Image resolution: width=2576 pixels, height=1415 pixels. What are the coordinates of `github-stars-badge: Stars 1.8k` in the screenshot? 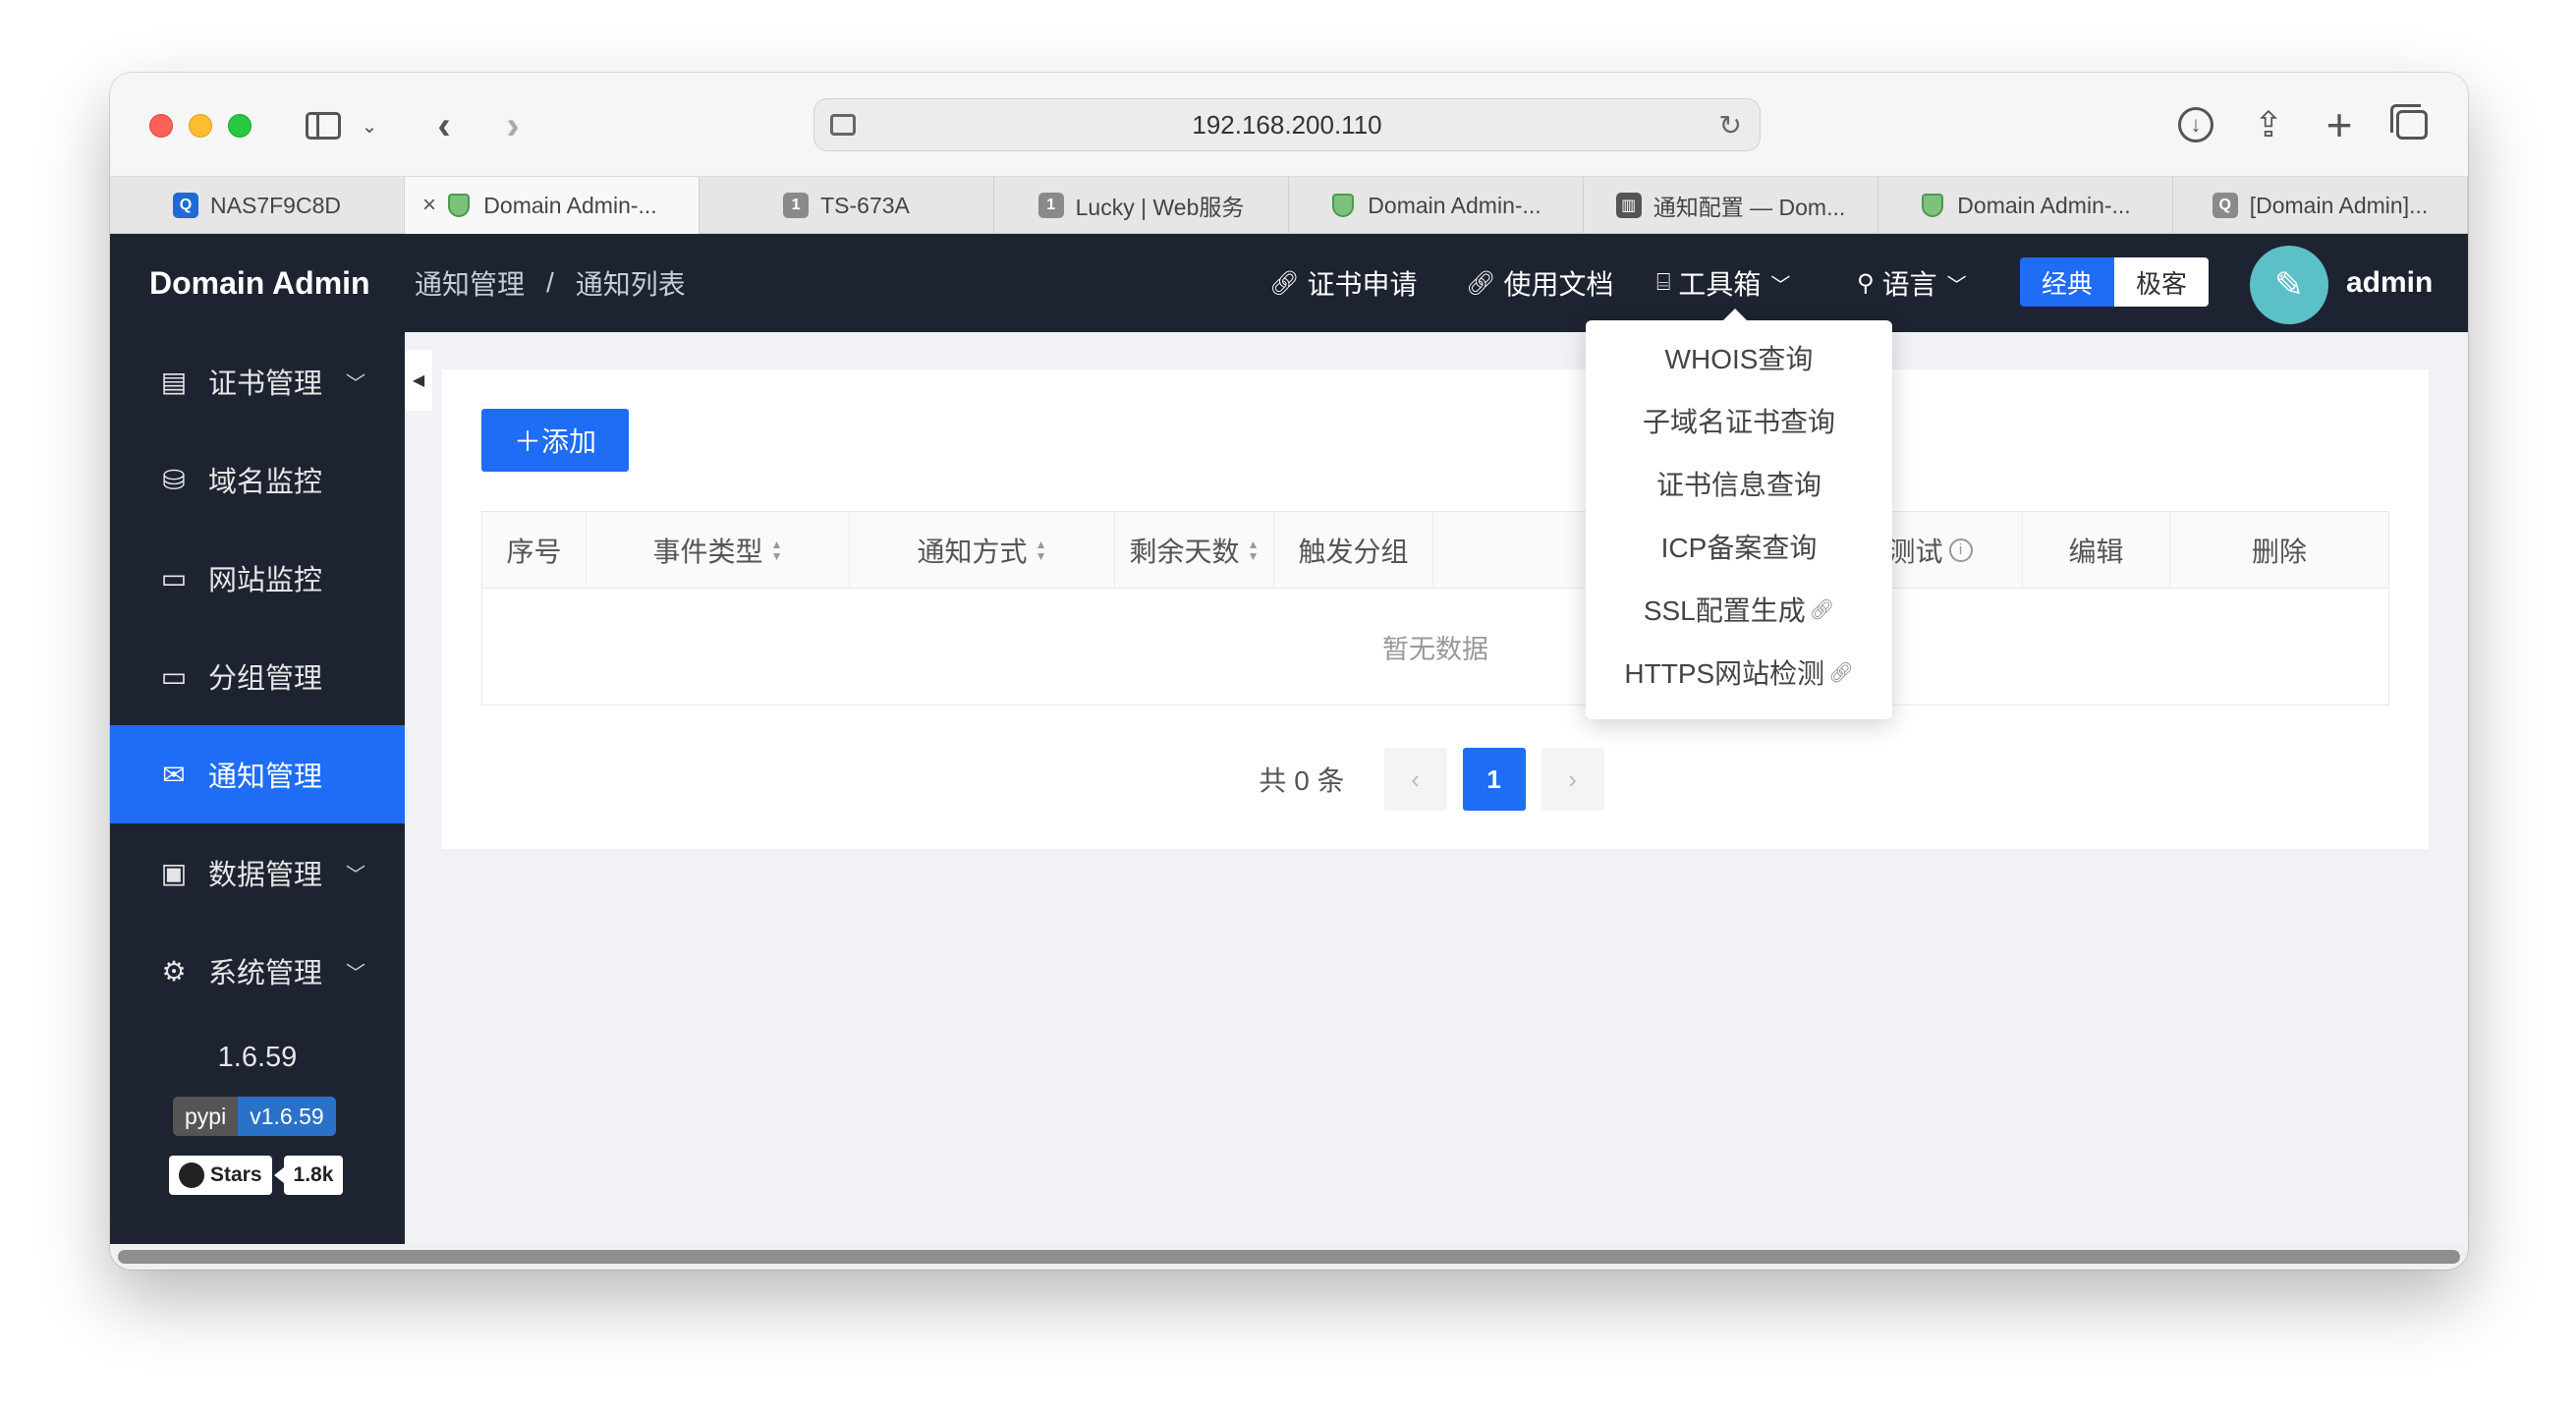 It's located at (256, 1175).